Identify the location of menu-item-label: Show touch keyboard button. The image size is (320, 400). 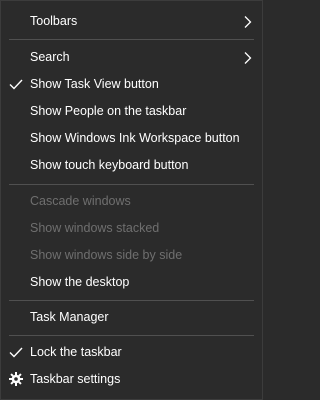
(109, 165).